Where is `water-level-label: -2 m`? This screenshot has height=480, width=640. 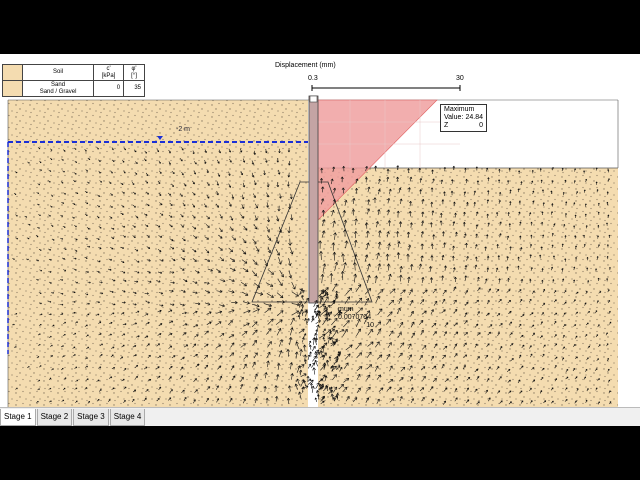 water-level-label: -2 m is located at coordinates (183, 129).